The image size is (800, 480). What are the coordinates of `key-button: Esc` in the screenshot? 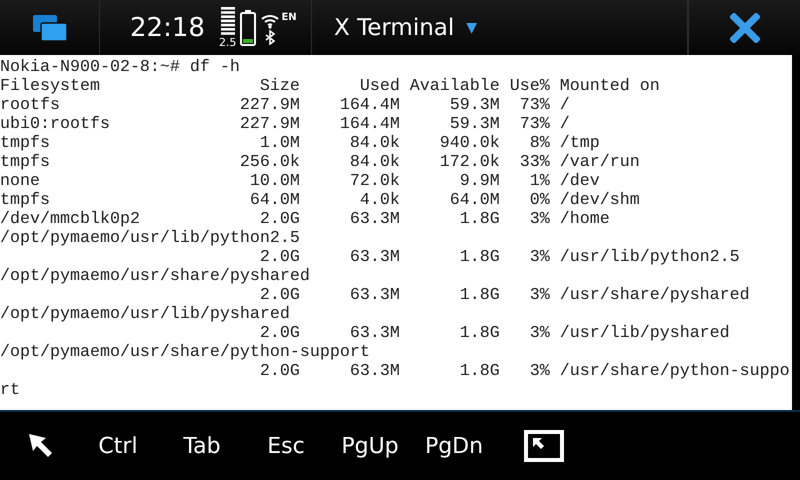 It's located at (286, 446).